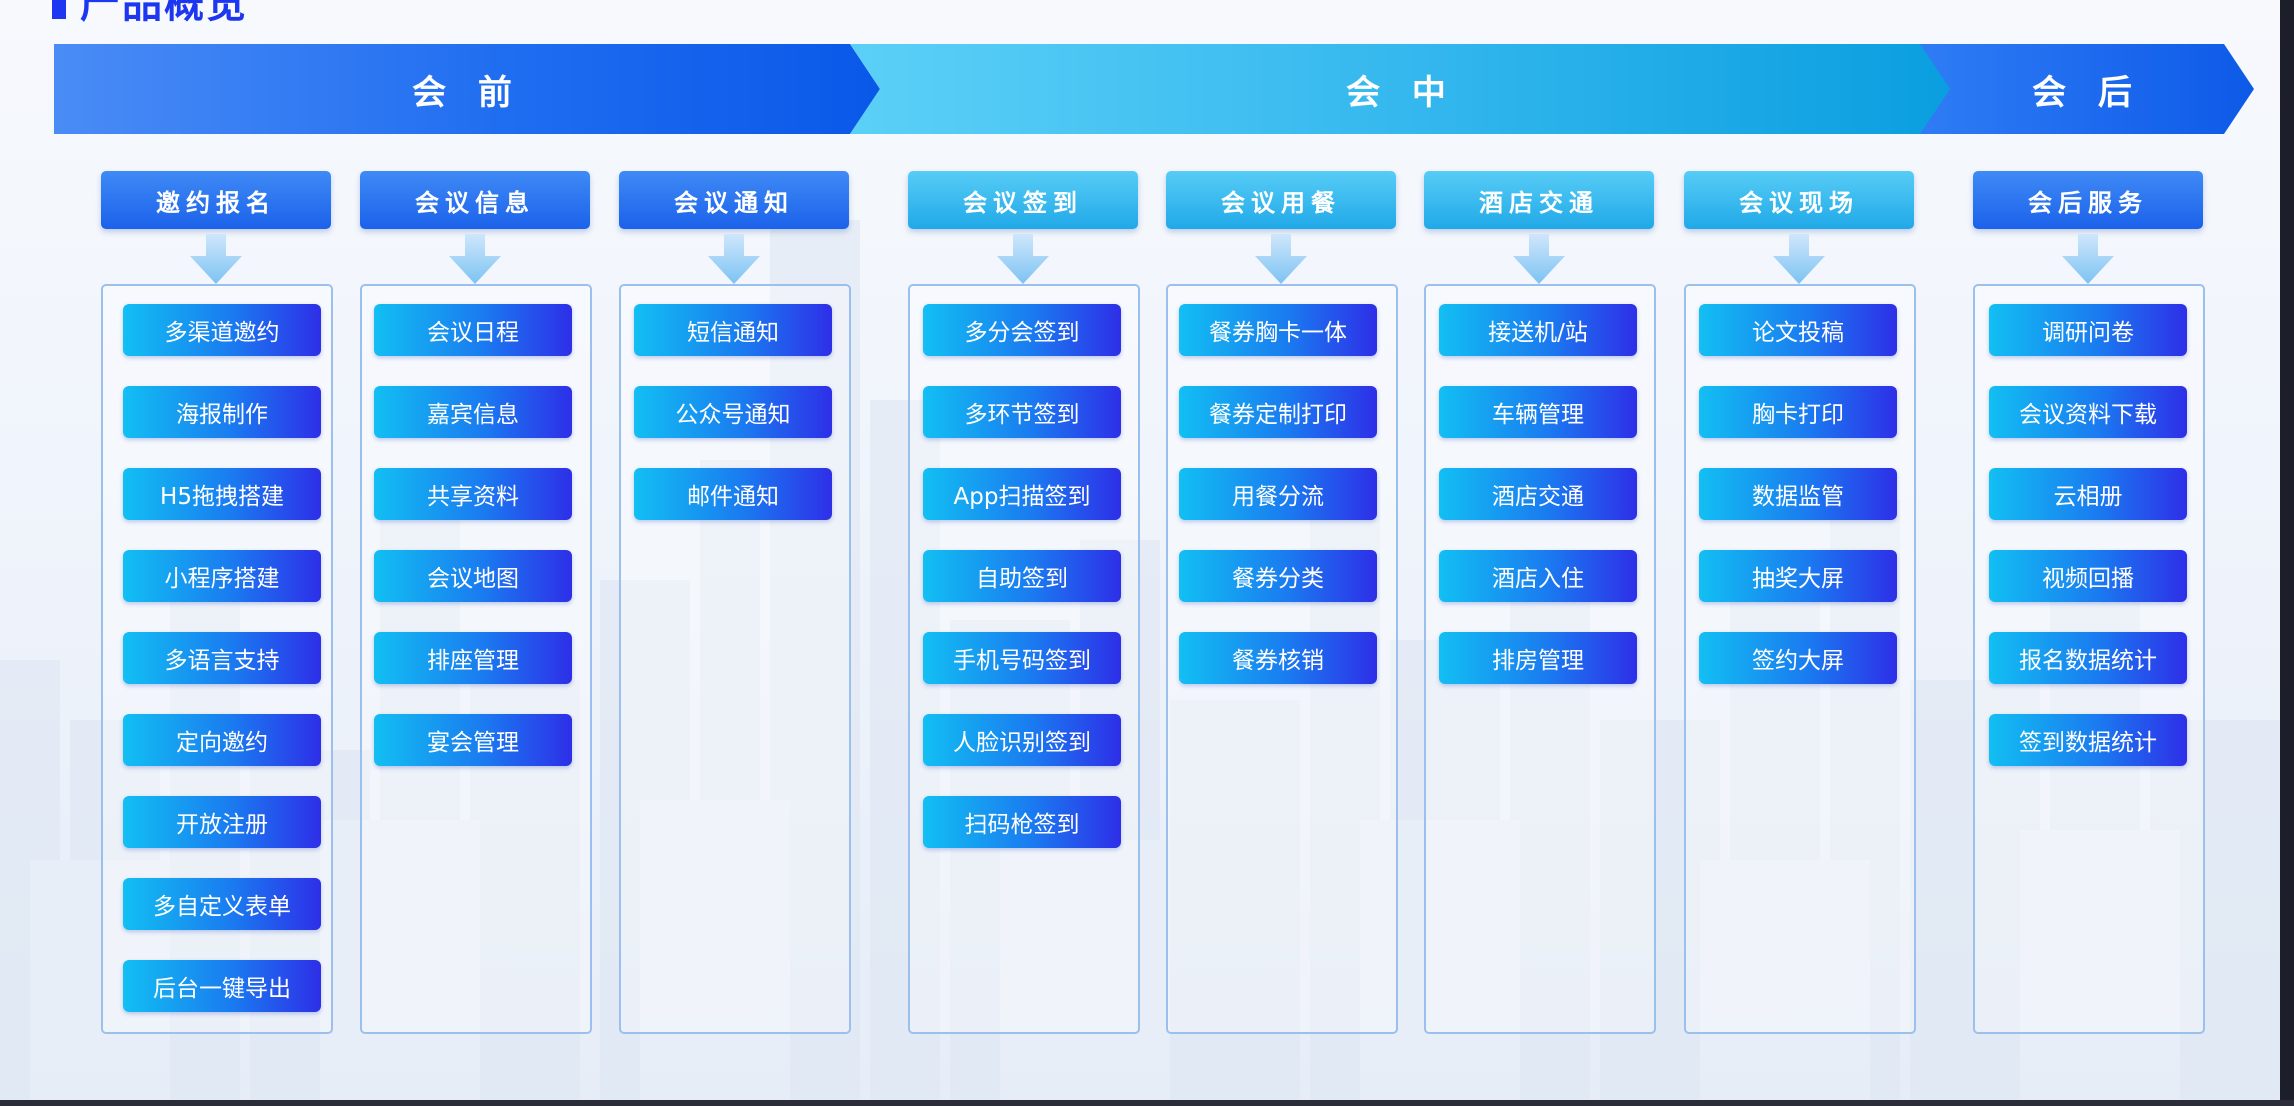 The height and width of the screenshot is (1106, 2294). I want to click on feature-item: 签约大屏, so click(1798, 658).